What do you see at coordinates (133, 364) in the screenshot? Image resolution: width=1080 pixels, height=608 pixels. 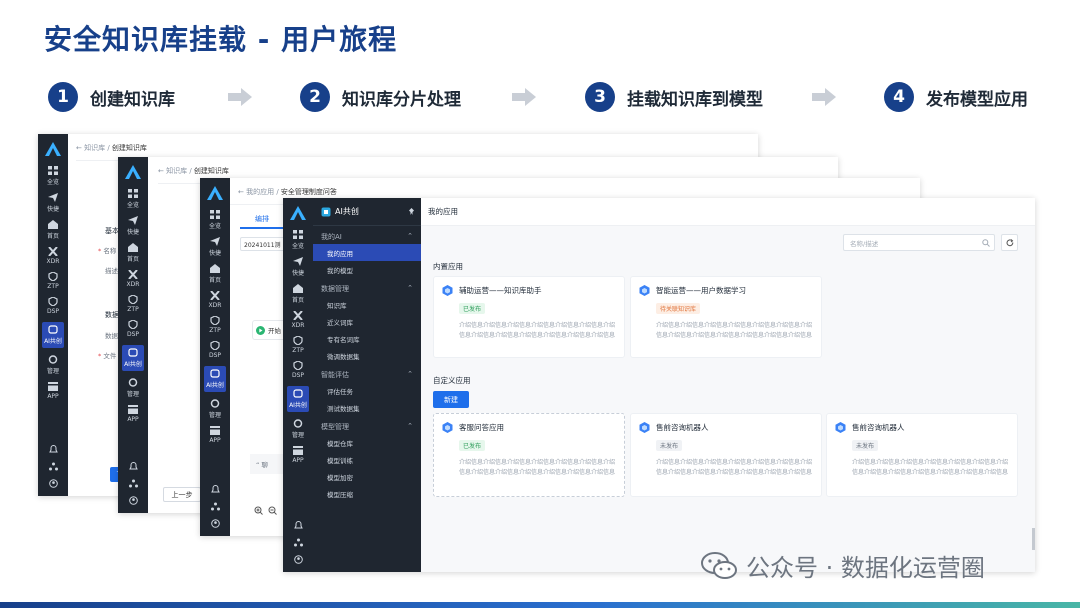 I see `nav-label: AI共创` at bounding box center [133, 364].